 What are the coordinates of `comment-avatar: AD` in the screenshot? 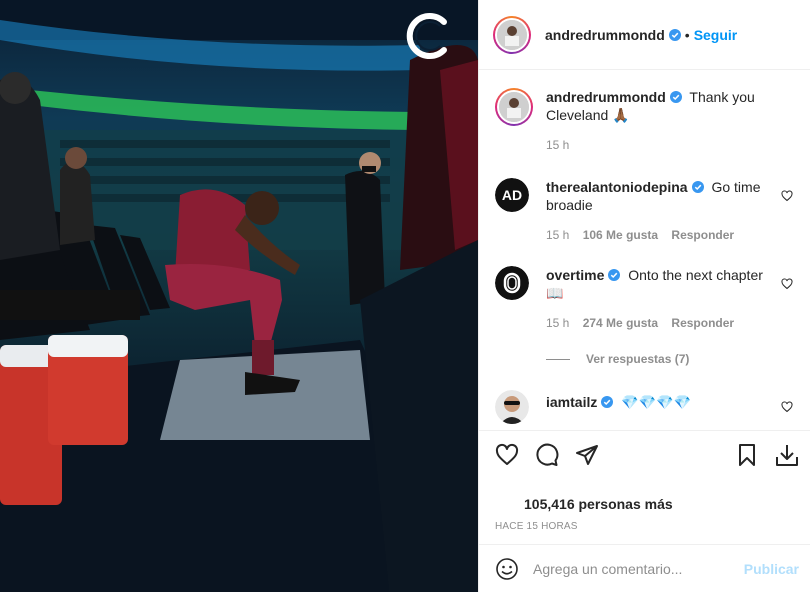 It's located at (512, 195).